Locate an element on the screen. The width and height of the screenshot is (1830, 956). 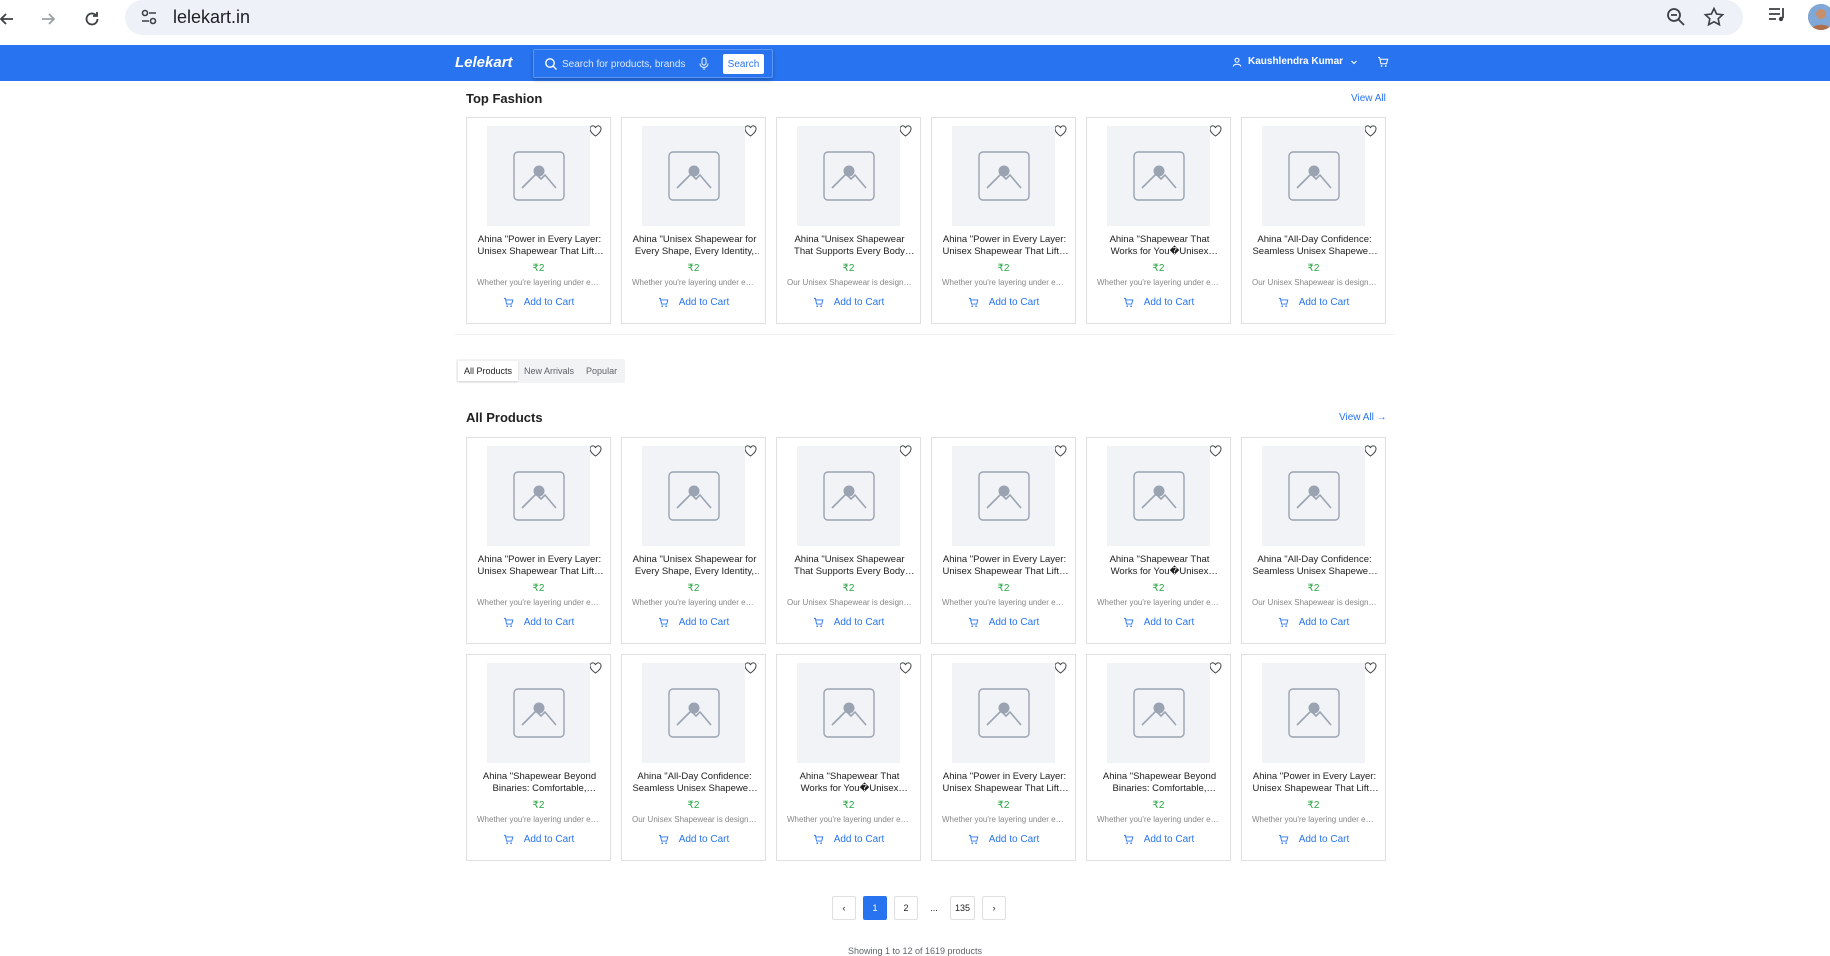
search-input is located at coordinates (632, 64).